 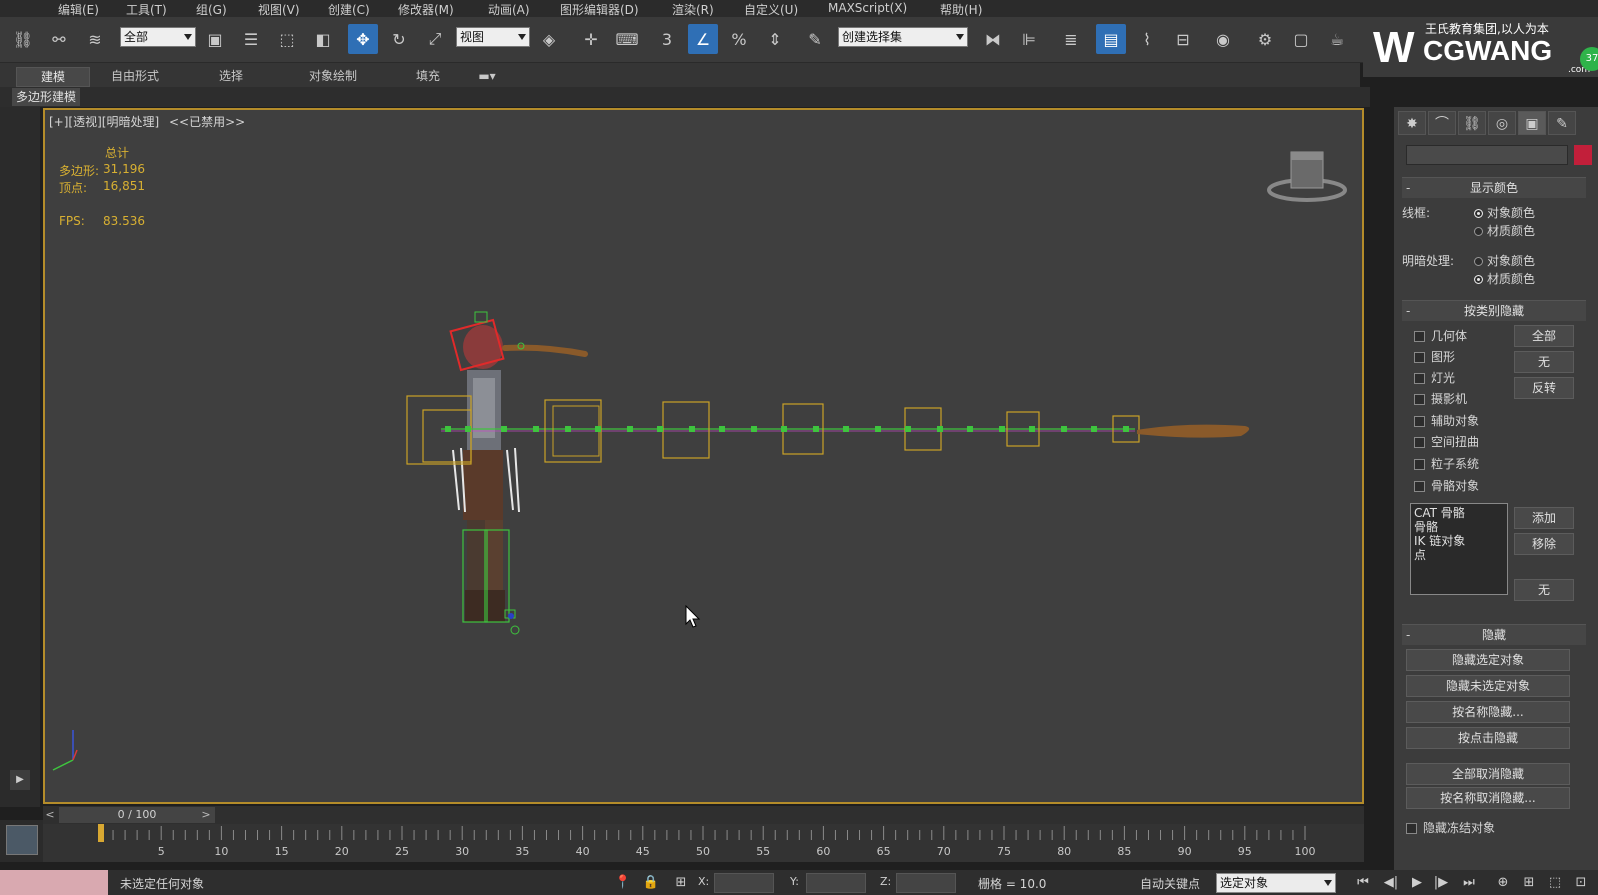 I want to click on bone-chain, so click(x=828, y=430).